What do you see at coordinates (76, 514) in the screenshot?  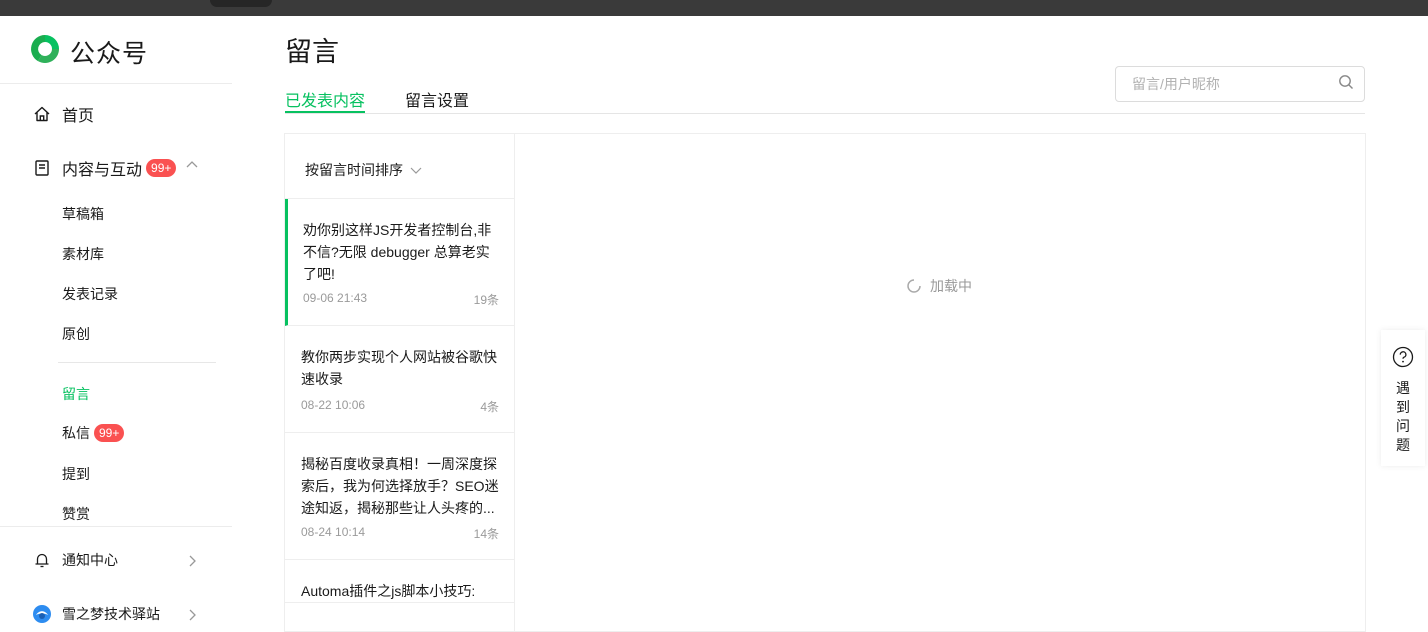 I see `sidebar-item-rewards: 赞赏` at bounding box center [76, 514].